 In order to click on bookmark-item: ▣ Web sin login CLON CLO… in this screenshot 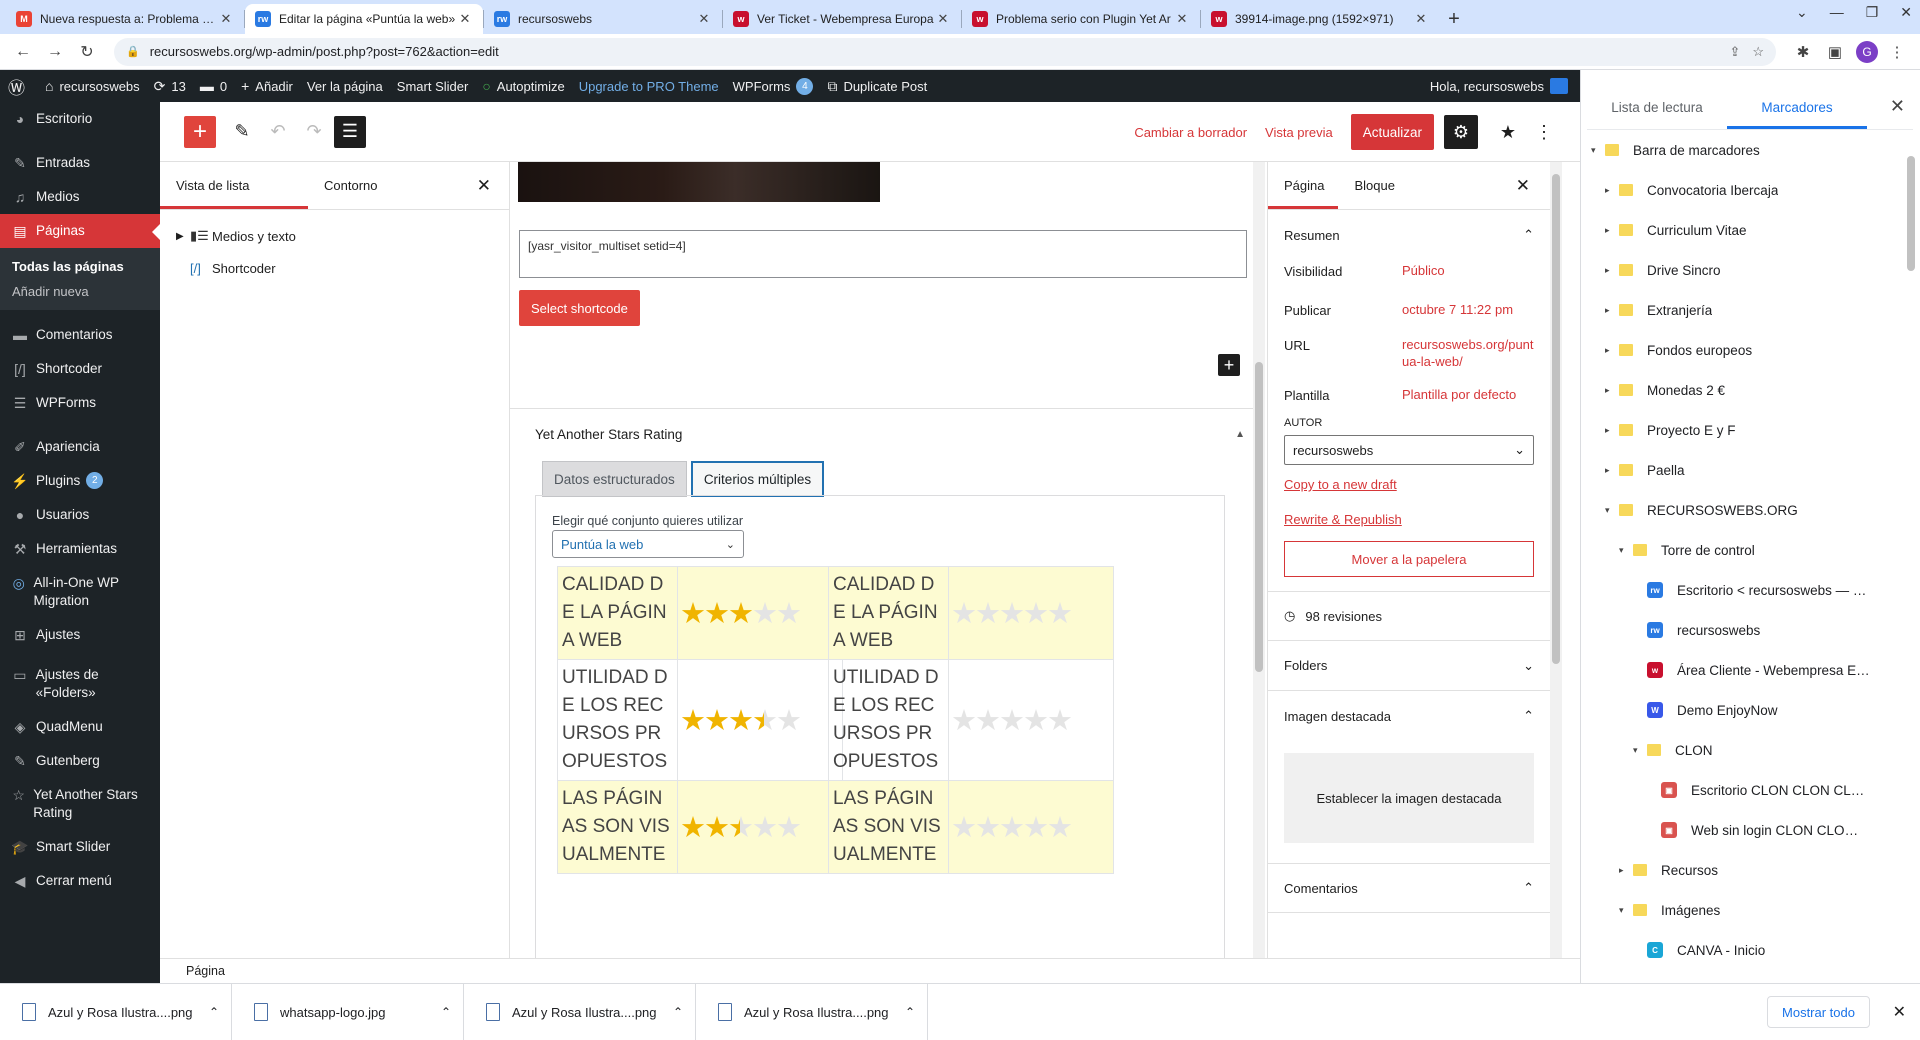, I will do `click(1750, 830)`.